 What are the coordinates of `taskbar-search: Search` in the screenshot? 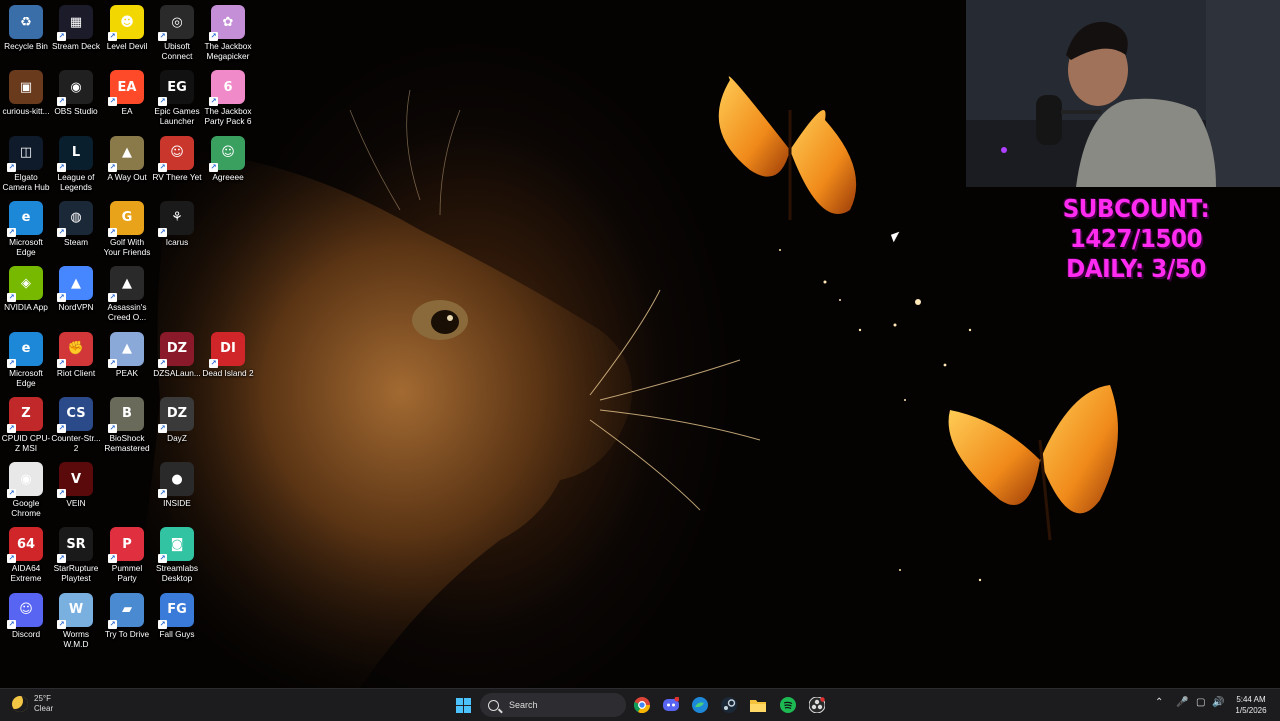 It's located at (553, 705).